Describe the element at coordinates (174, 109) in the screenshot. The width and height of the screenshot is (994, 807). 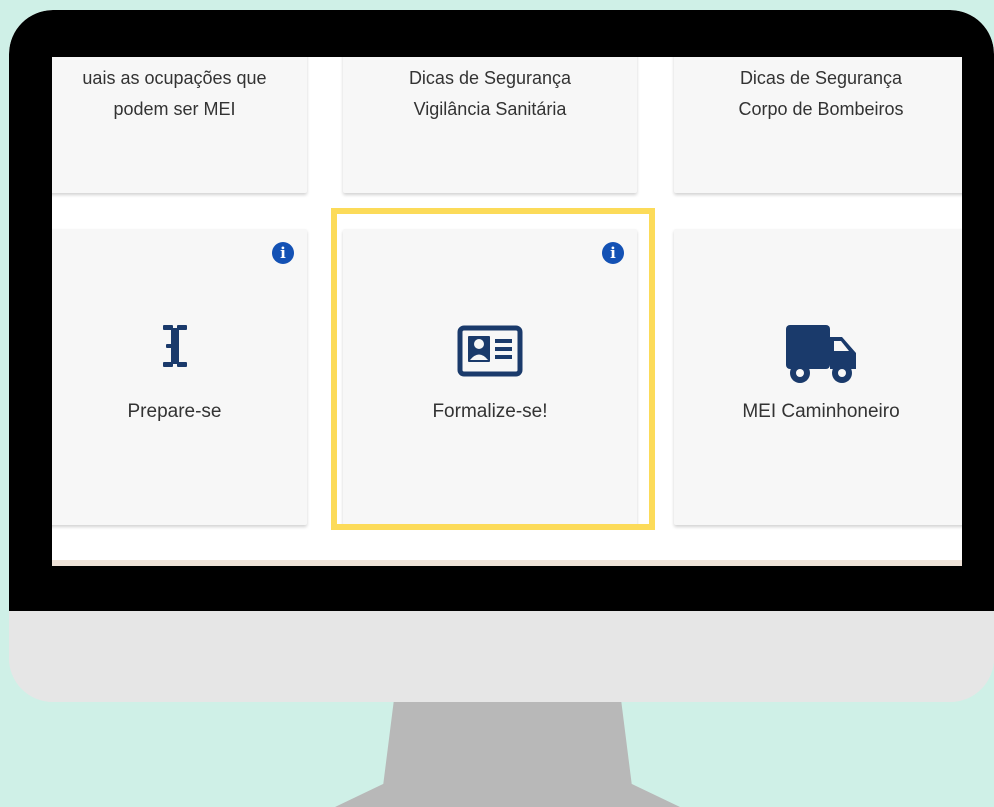
I see `card-label-line: podem ser MEI` at that location.